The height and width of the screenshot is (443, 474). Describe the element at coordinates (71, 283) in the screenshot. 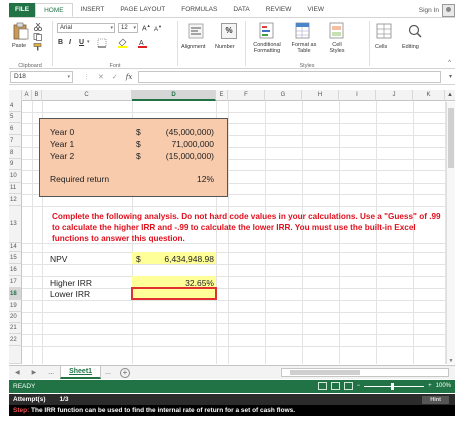

I see `higher-irr-label: Higher IRR` at that location.